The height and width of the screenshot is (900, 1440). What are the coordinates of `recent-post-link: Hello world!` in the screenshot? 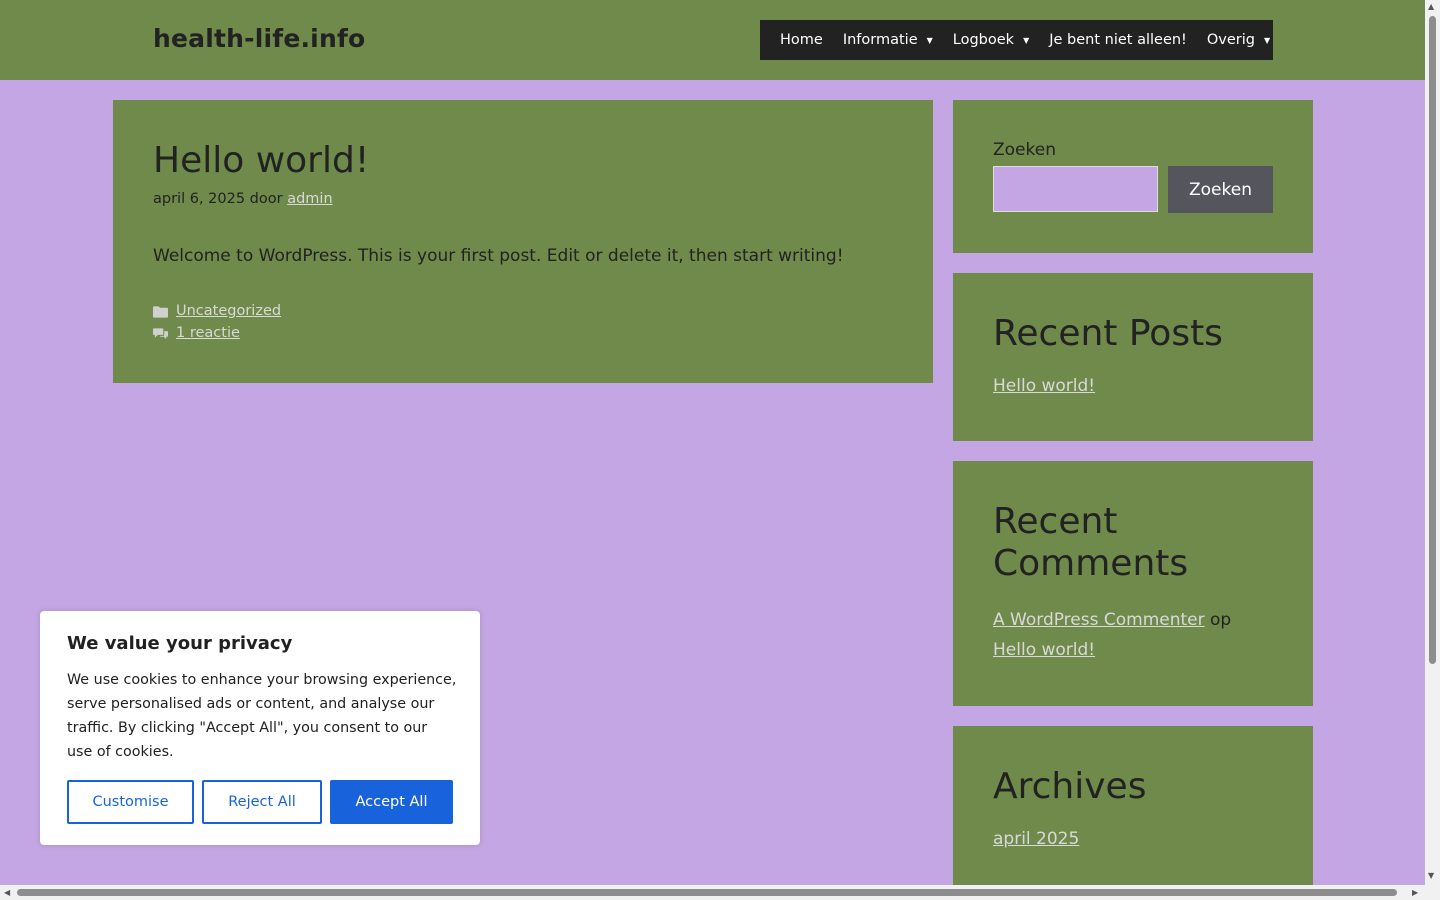 It's located at (1044, 386).